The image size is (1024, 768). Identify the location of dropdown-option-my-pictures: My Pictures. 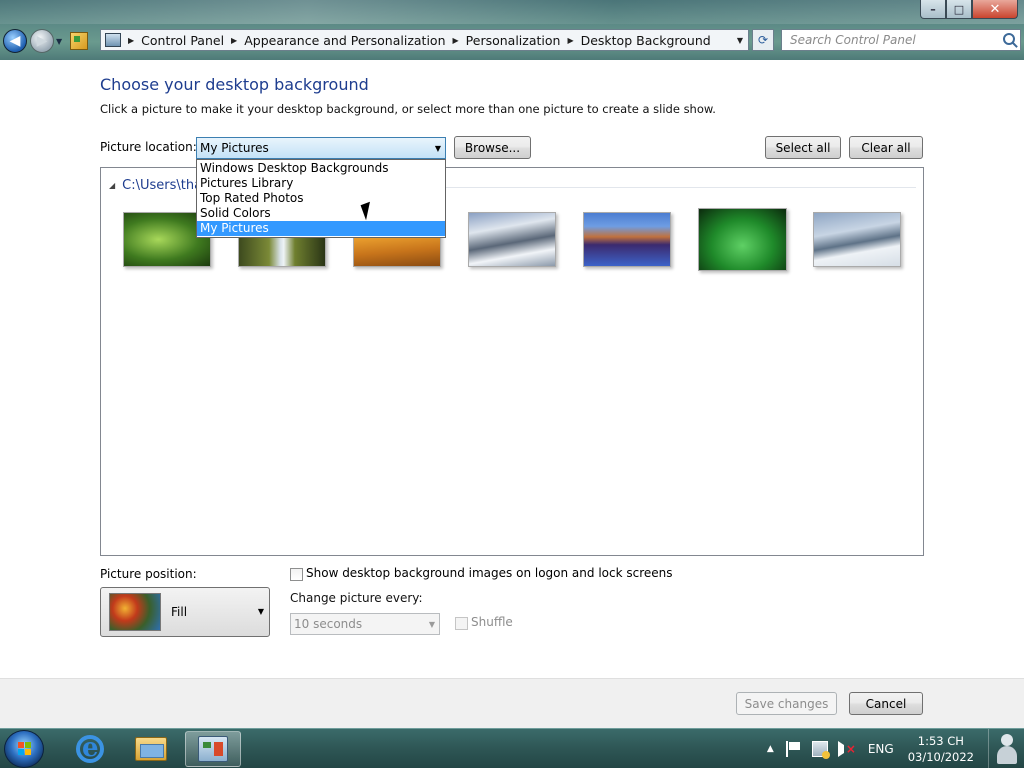
(321, 228).